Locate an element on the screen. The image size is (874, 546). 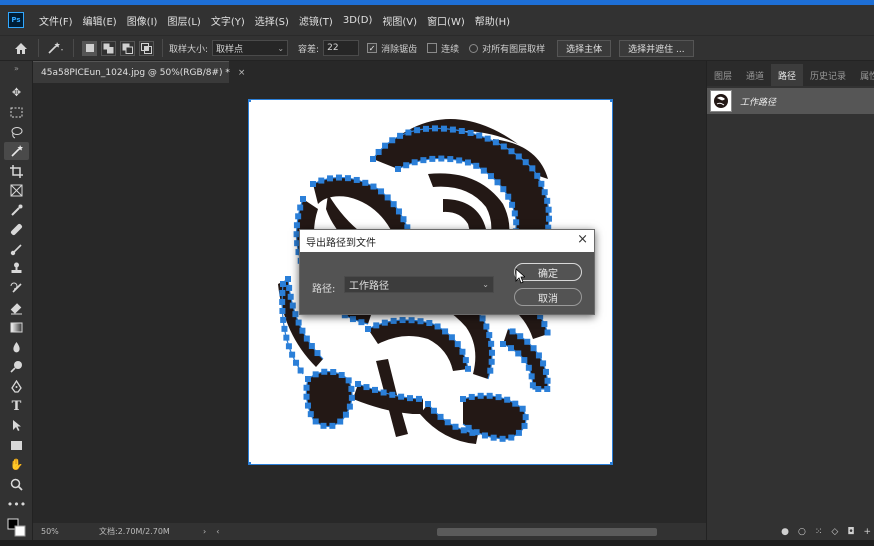
healing-brush-tool-icon is located at coordinates (16, 229).